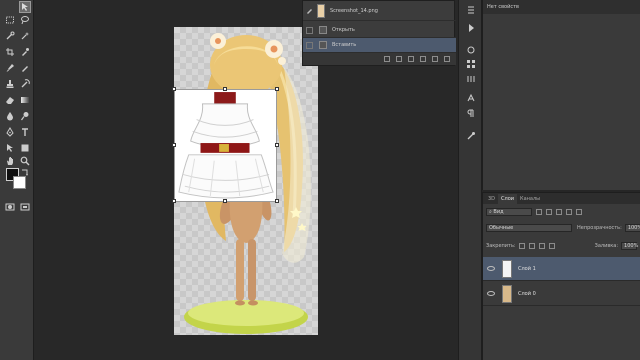  What do you see at coordinates (25, 68) in the screenshot?
I see `pencil-icon` at bounding box center [25, 68].